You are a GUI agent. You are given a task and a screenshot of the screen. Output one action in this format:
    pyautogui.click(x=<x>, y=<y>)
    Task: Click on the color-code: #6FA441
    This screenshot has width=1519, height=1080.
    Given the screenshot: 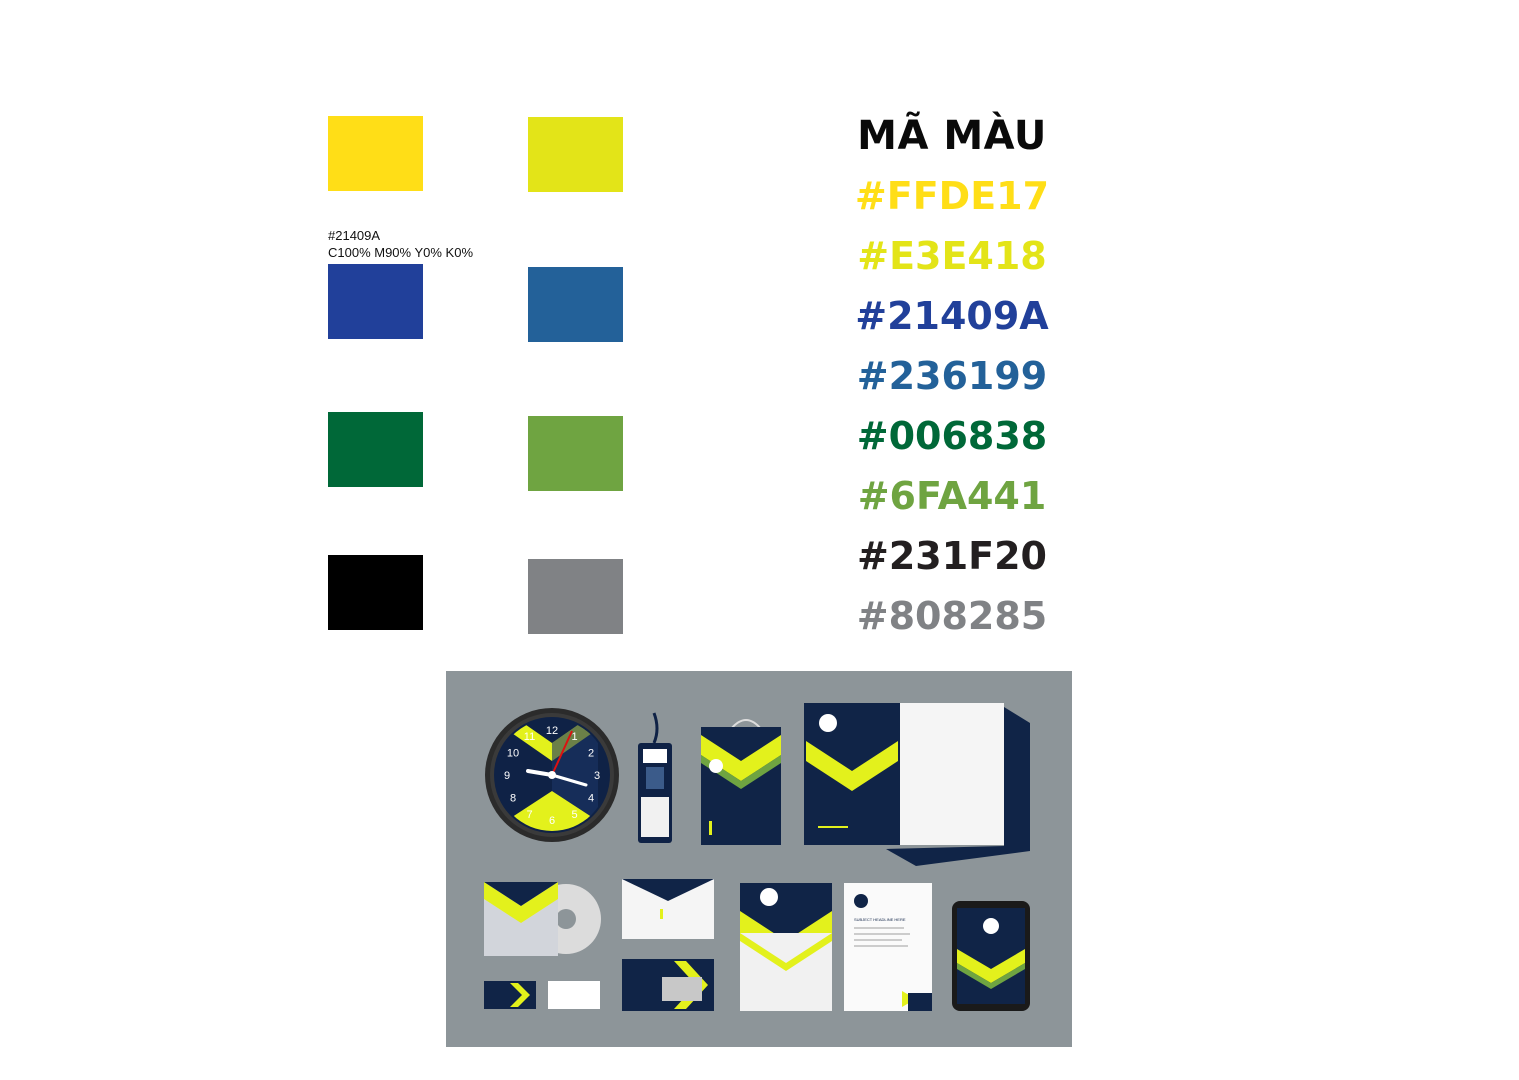 What is the action you would take?
    pyautogui.click(x=952, y=496)
    